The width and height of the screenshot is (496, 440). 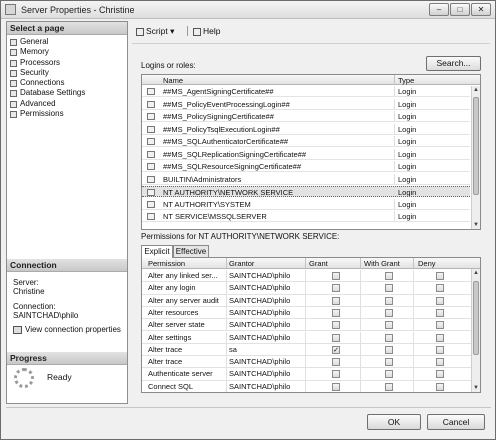 What do you see at coordinates (306, 104) in the screenshot?
I see `login-row: ##MS_PolicyEventProcessingLogin## Login` at bounding box center [306, 104].